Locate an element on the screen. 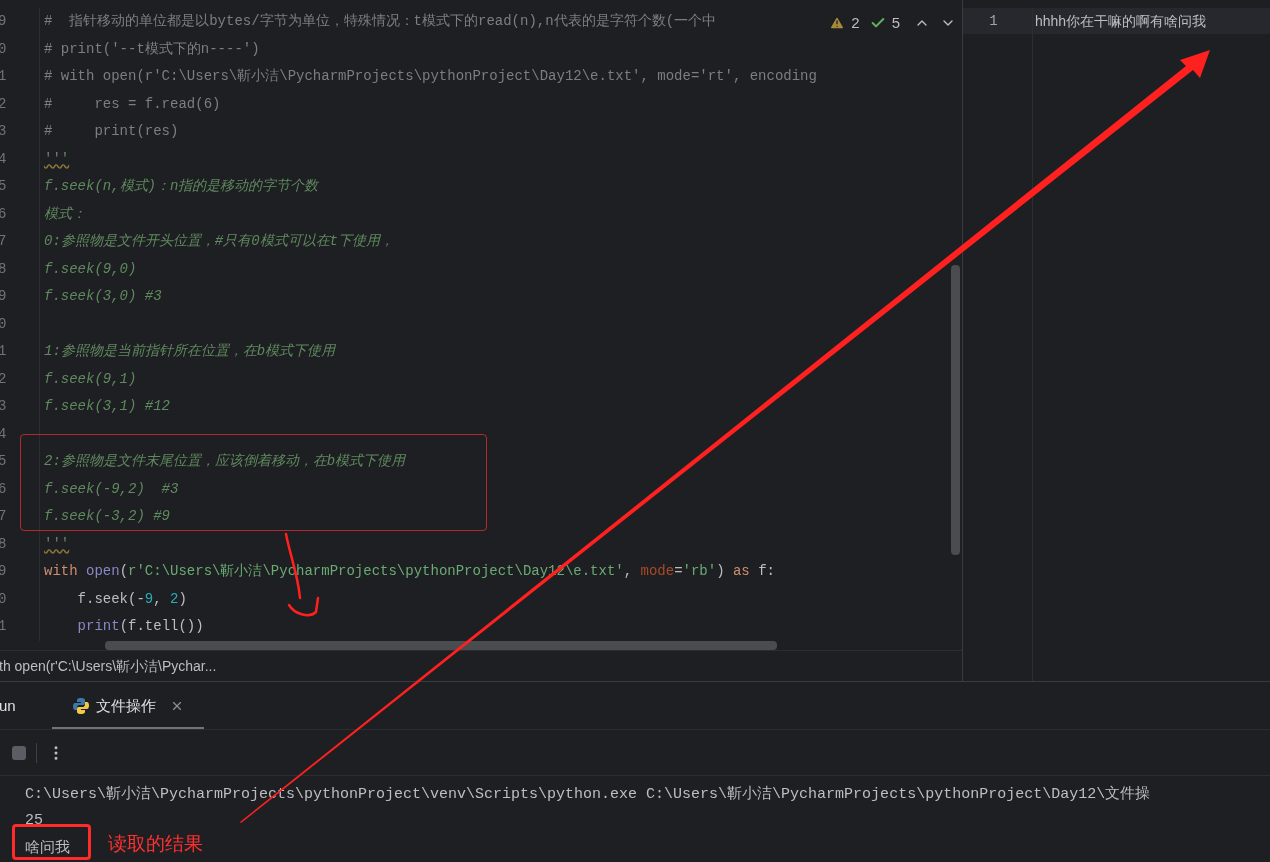  code-token: f.seek(-3,2) #9 is located at coordinates (107, 516).